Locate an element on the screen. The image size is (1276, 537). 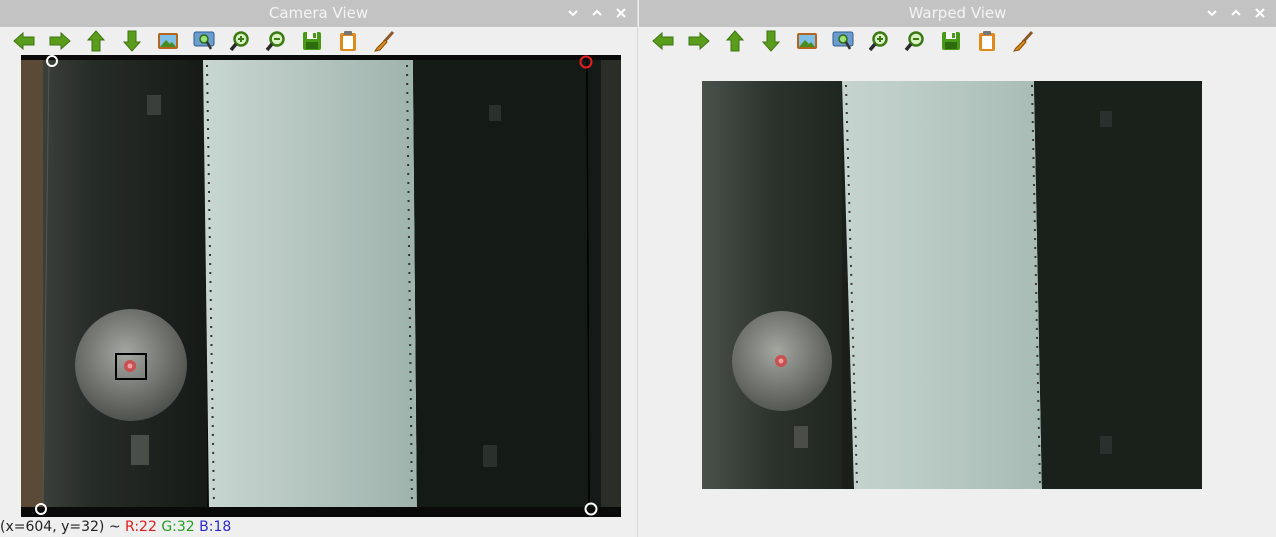
pixel-green-value: G:32 is located at coordinates (178, 527).